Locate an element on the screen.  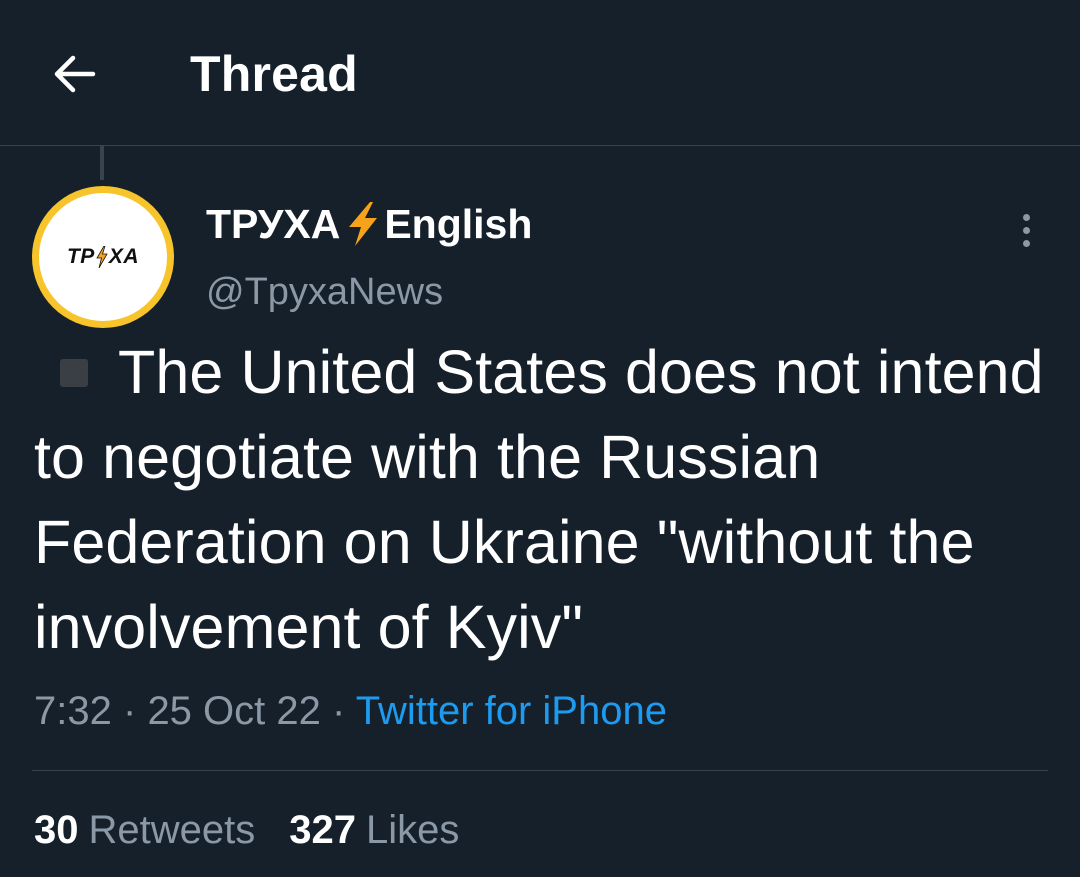
avatar-logo: ТР ХА is located at coordinates (103, 257).